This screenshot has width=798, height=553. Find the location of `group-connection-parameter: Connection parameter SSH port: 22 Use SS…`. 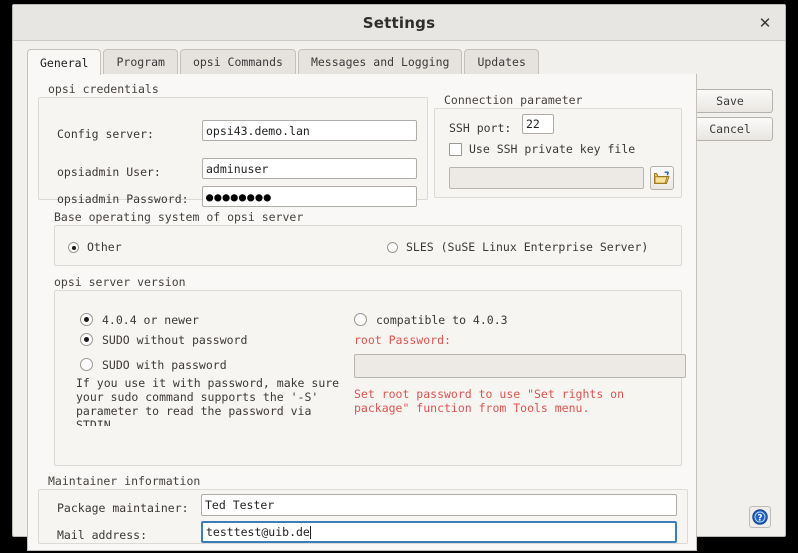

group-connection-parameter: Connection parameter SSH port: 22 Use SS… is located at coordinates (558, 145).